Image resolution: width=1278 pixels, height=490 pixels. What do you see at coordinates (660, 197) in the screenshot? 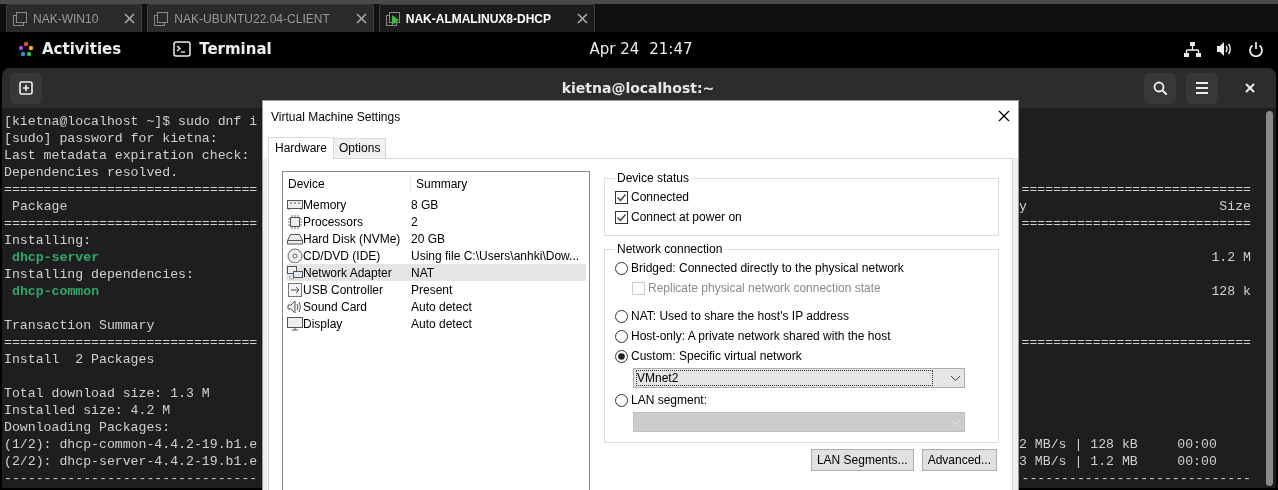
I see `checkbox-label: Connected` at bounding box center [660, 197].